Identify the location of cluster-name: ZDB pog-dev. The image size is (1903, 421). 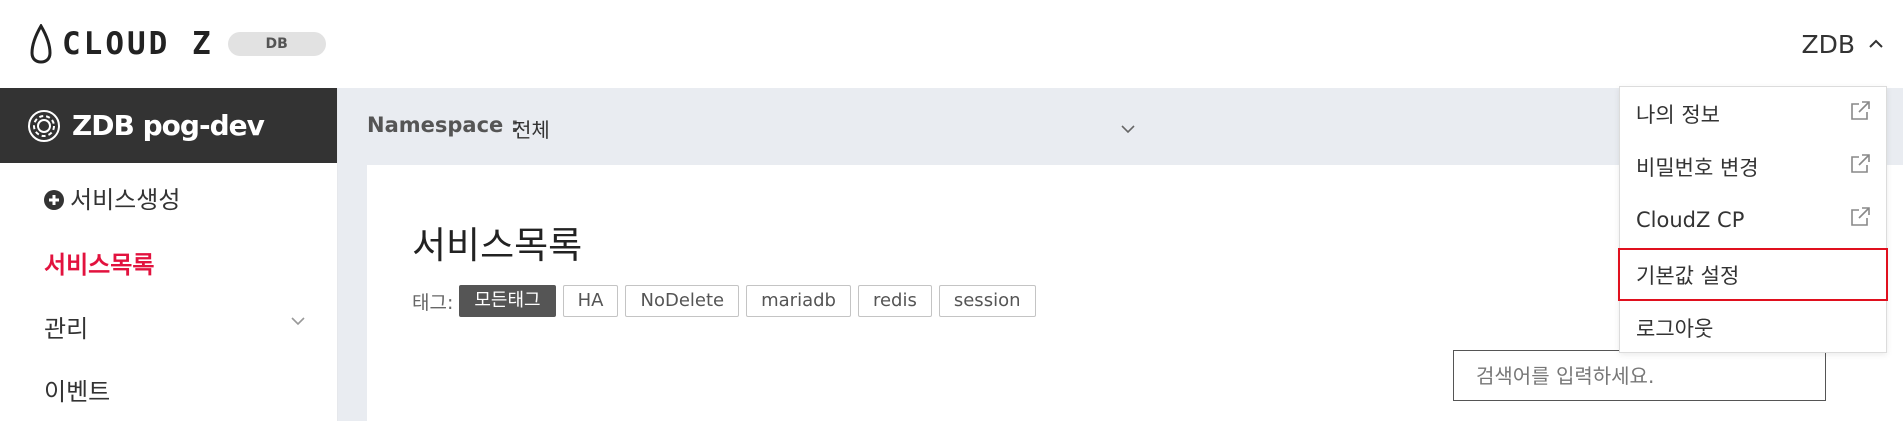
(168, 125).